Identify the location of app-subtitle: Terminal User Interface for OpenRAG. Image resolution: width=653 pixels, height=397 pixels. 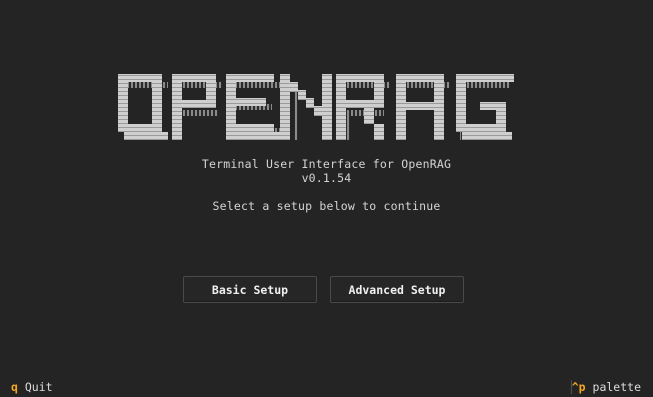
(326, 164).